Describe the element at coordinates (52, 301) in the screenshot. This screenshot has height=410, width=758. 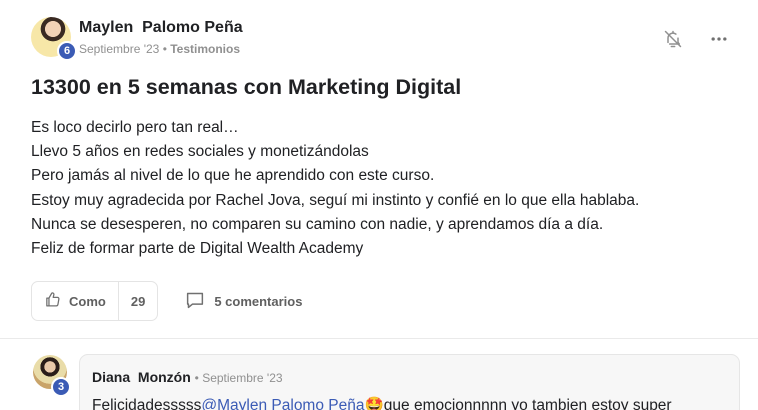
I see `thumbs-up-icon` at that location.